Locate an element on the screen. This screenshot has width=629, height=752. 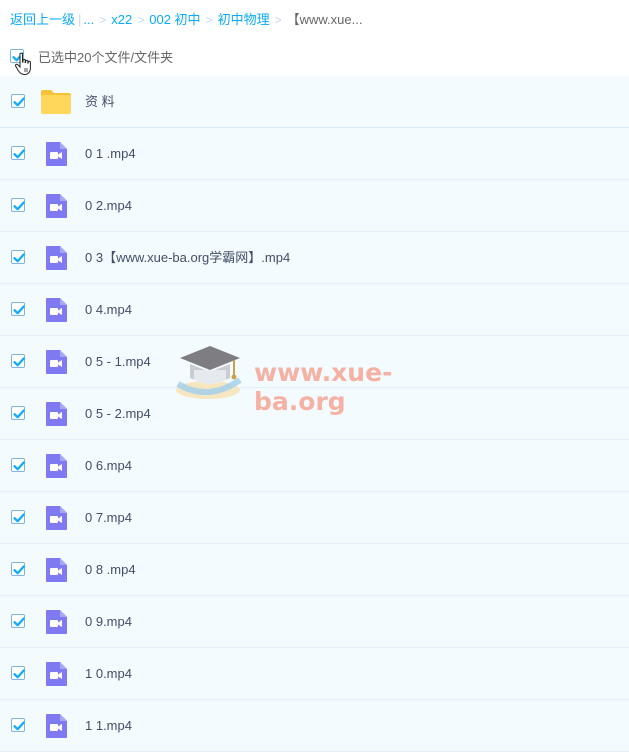
file-name: 0 7.mp4 is located at coordinates (108, 517).